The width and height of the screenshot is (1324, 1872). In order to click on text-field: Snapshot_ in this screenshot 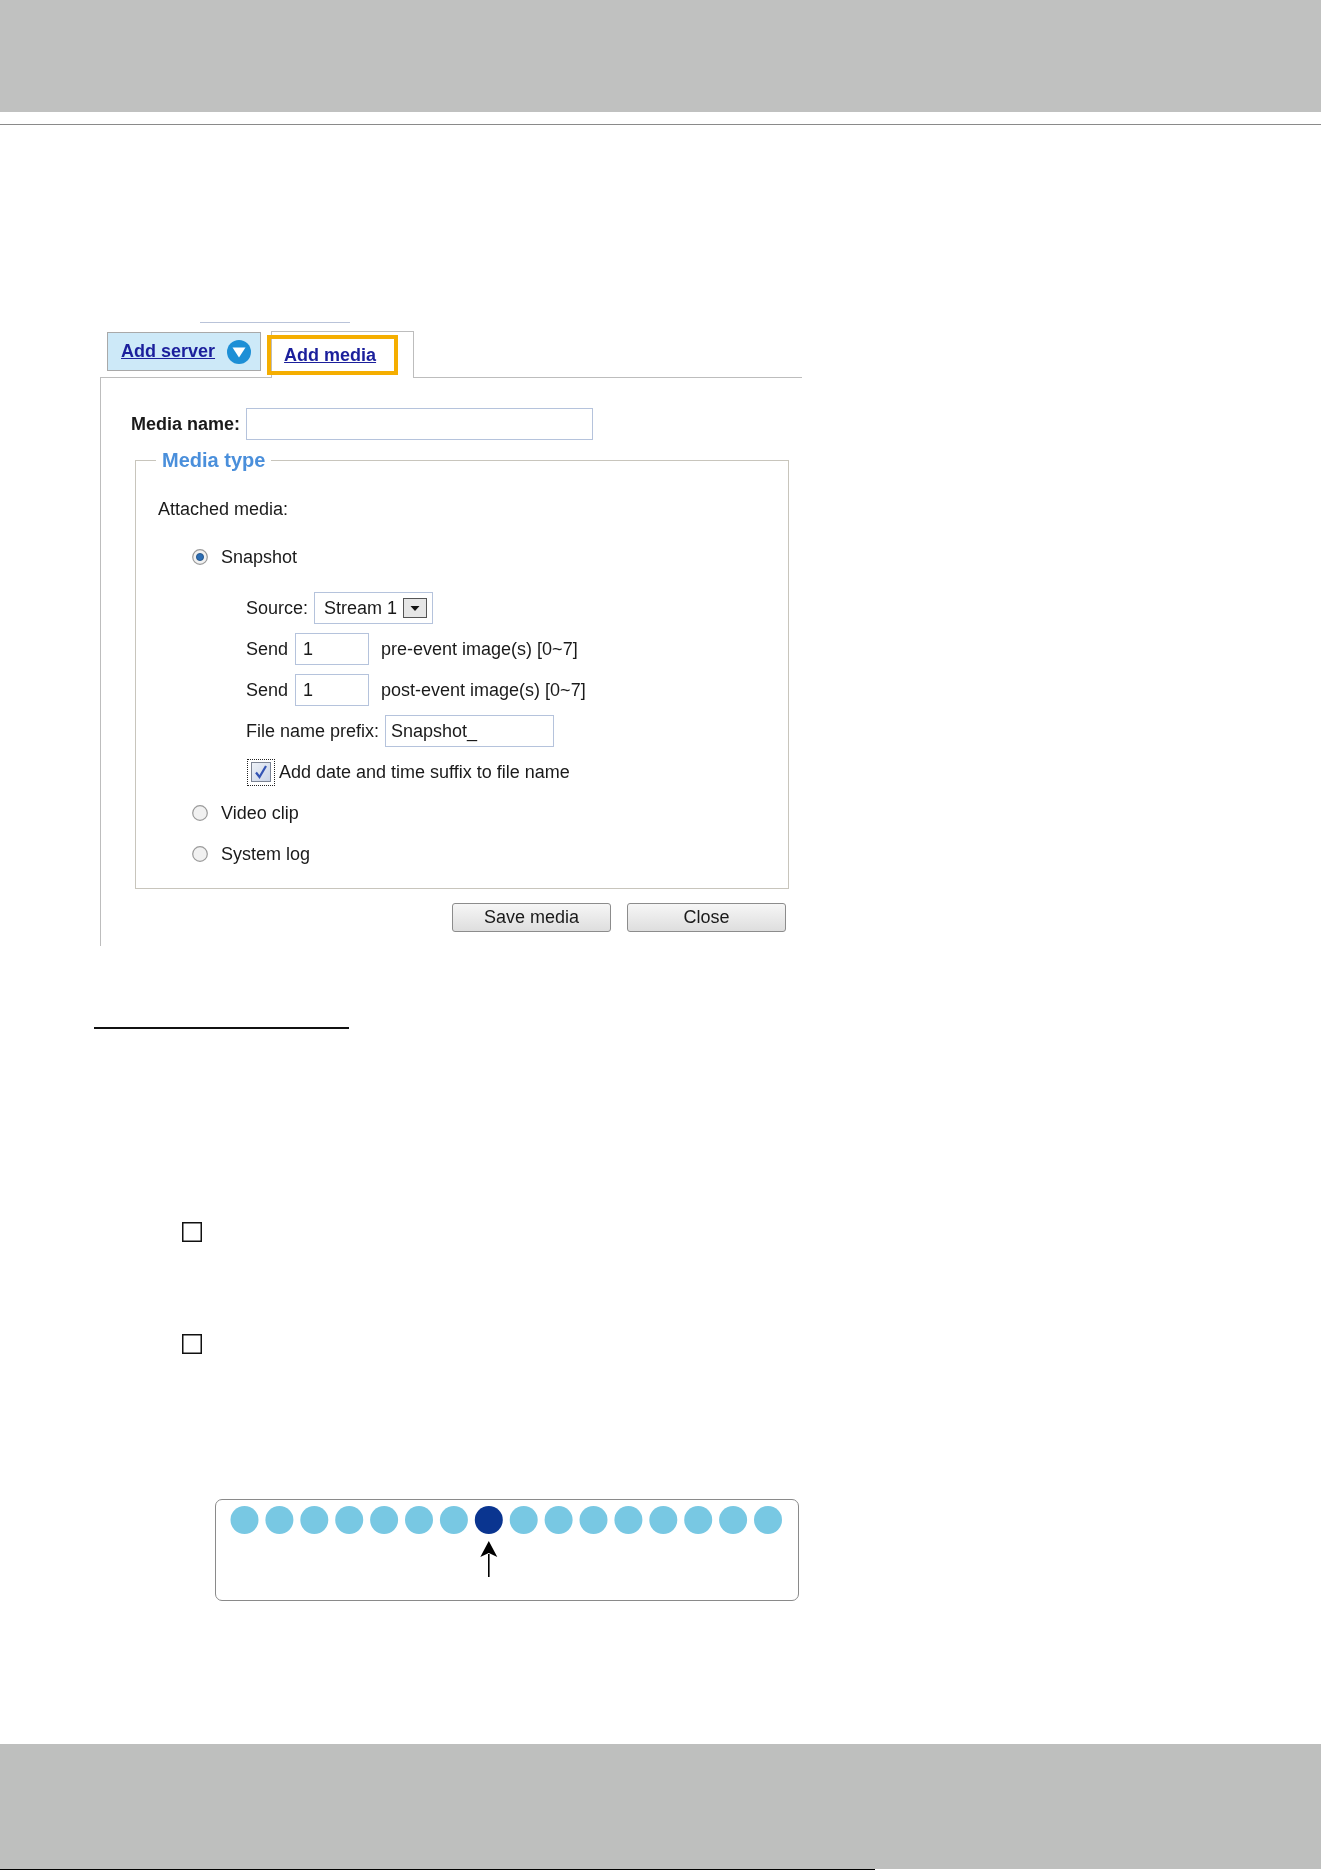, I will do `click(470, 731)`.